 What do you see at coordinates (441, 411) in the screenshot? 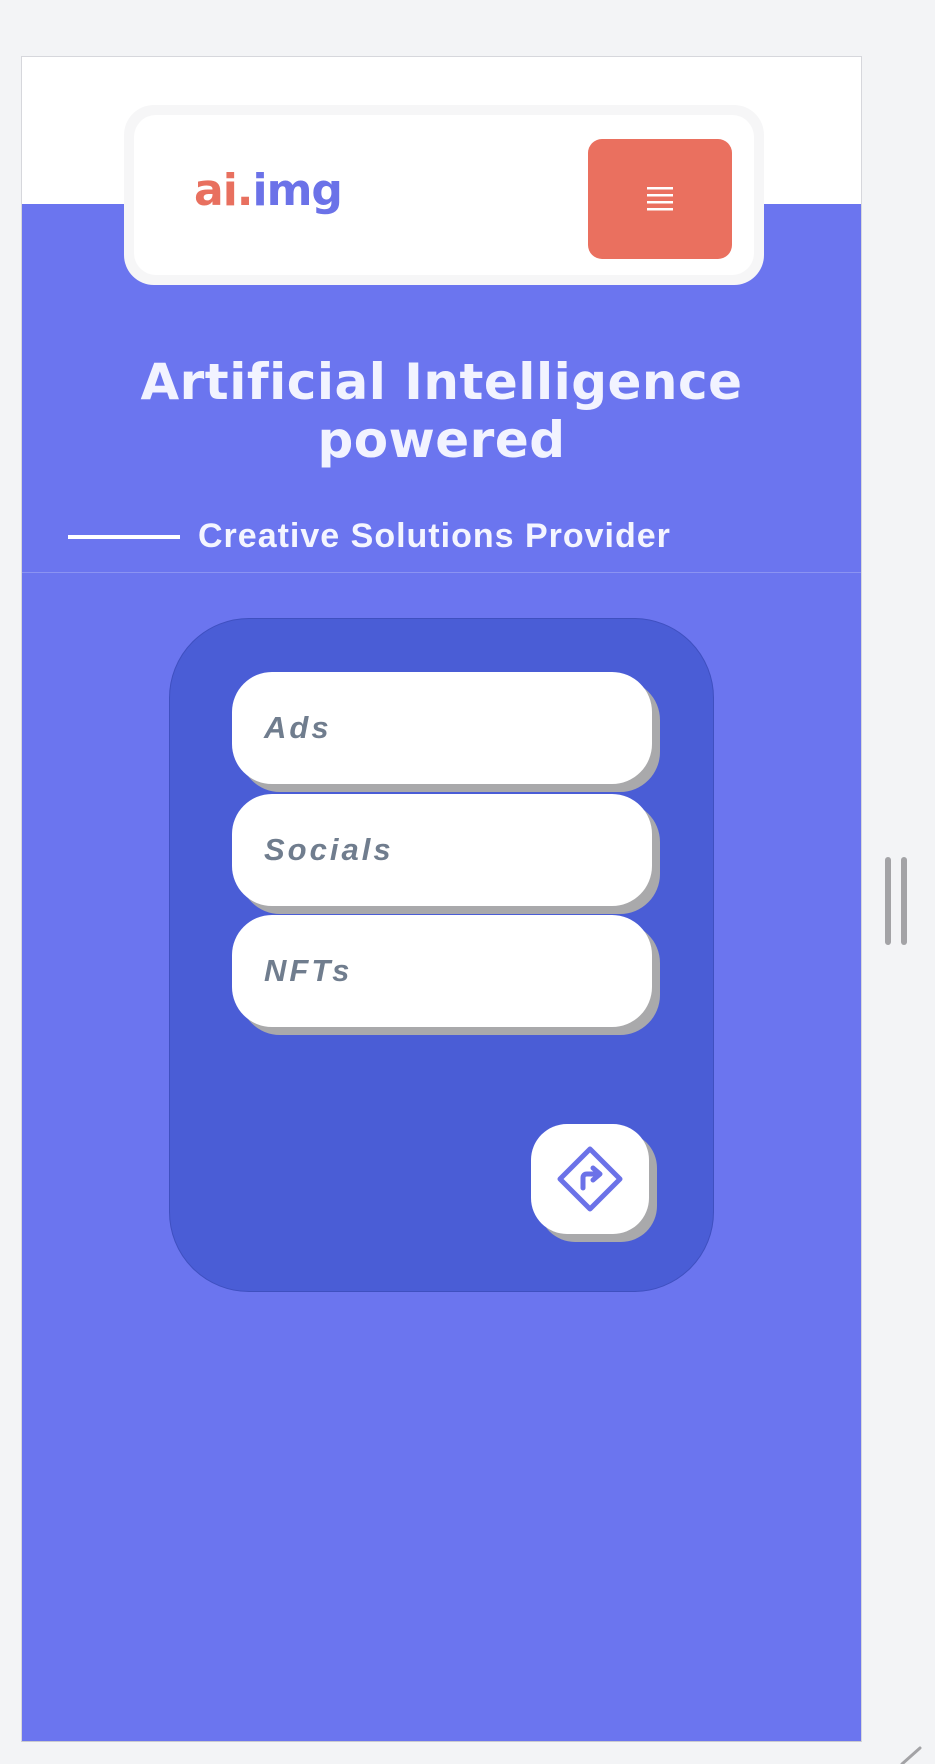
I see `hero-title: Artificial Intelligence powered` at bounding box center [441, 411].